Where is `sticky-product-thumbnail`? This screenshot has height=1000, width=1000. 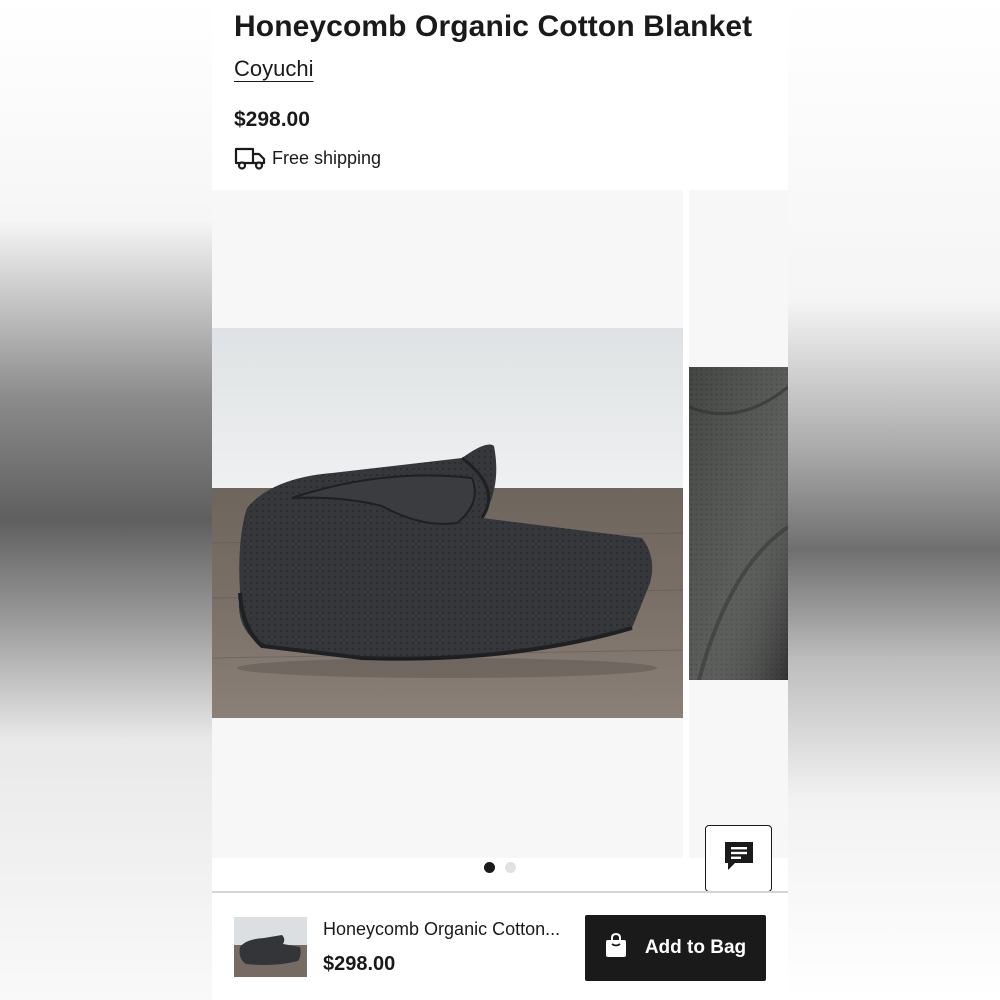 sticky-product-thumbnail is located at coordinates (270, 947).